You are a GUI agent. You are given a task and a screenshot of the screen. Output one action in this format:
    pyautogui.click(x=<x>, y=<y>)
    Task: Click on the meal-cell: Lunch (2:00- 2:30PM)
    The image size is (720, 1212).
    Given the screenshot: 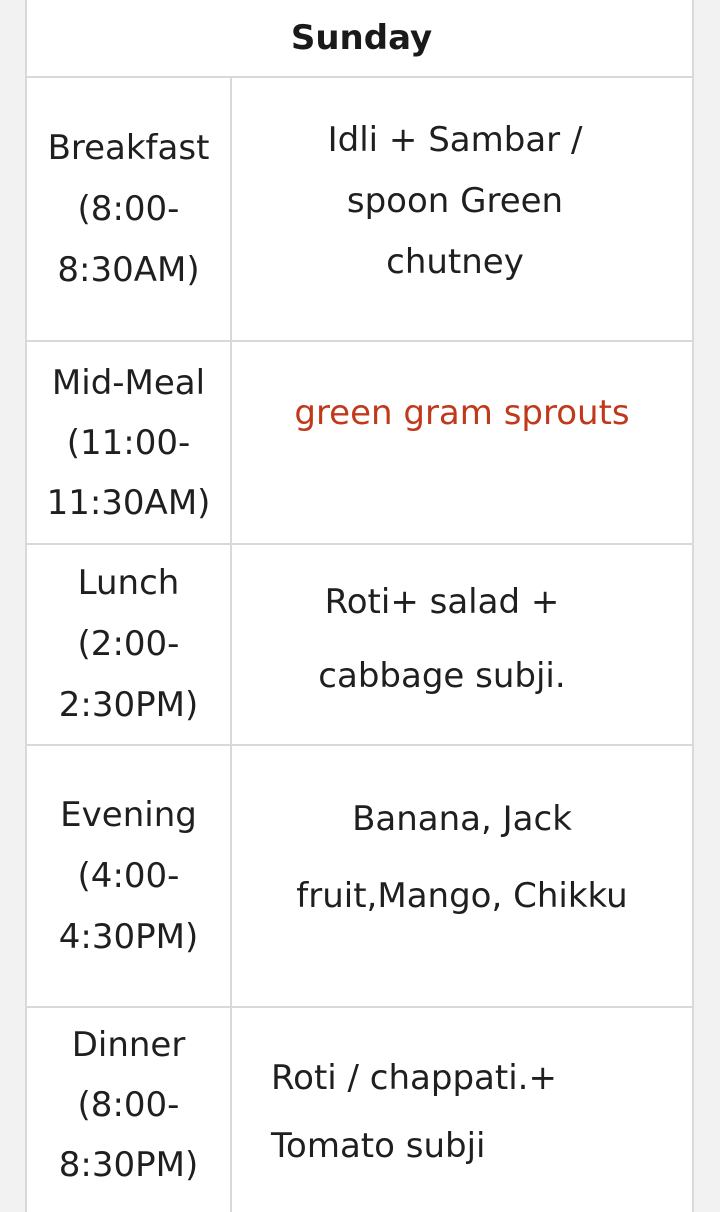 What is the action you would take?
    pyautogui.click(x=129, y=644)
    